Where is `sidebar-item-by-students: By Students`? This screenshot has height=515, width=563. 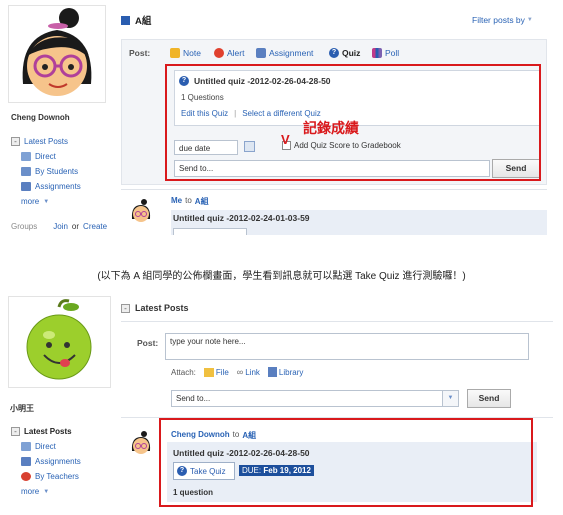 sidebar-item-by-students: By Students is located at coordinates (49, 171).